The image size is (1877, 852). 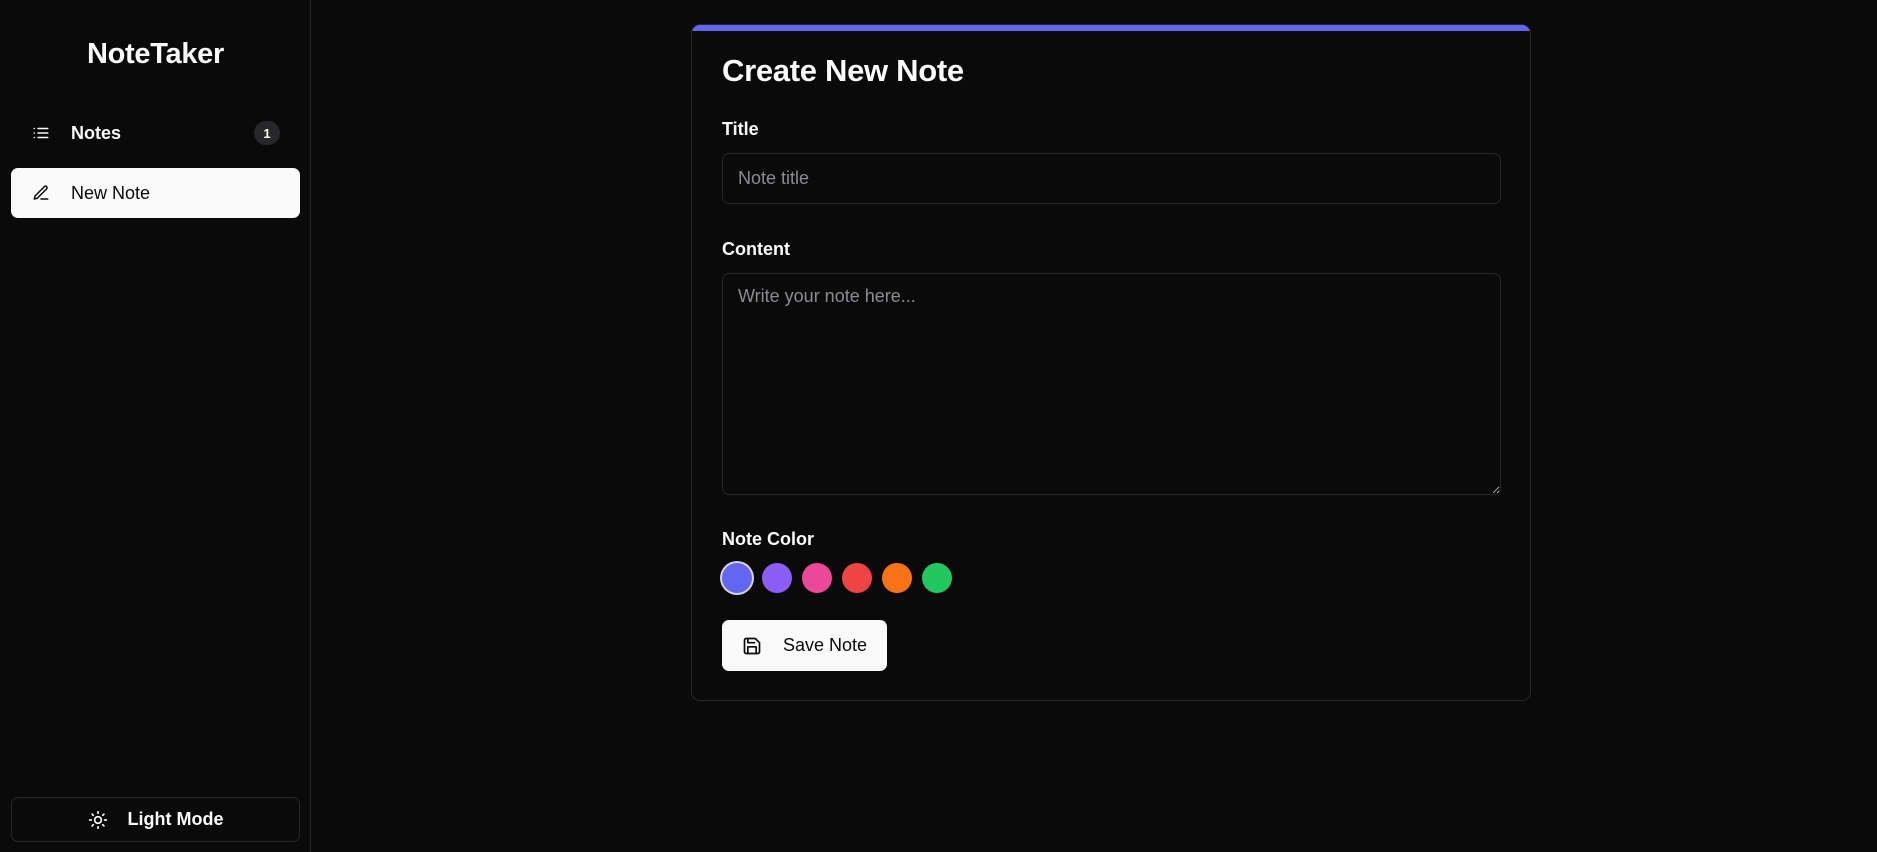 What do you see at coordinates (843, 70) in the screenshot?
I see `page-title: Create New Note` at bounding box center [843, 70].